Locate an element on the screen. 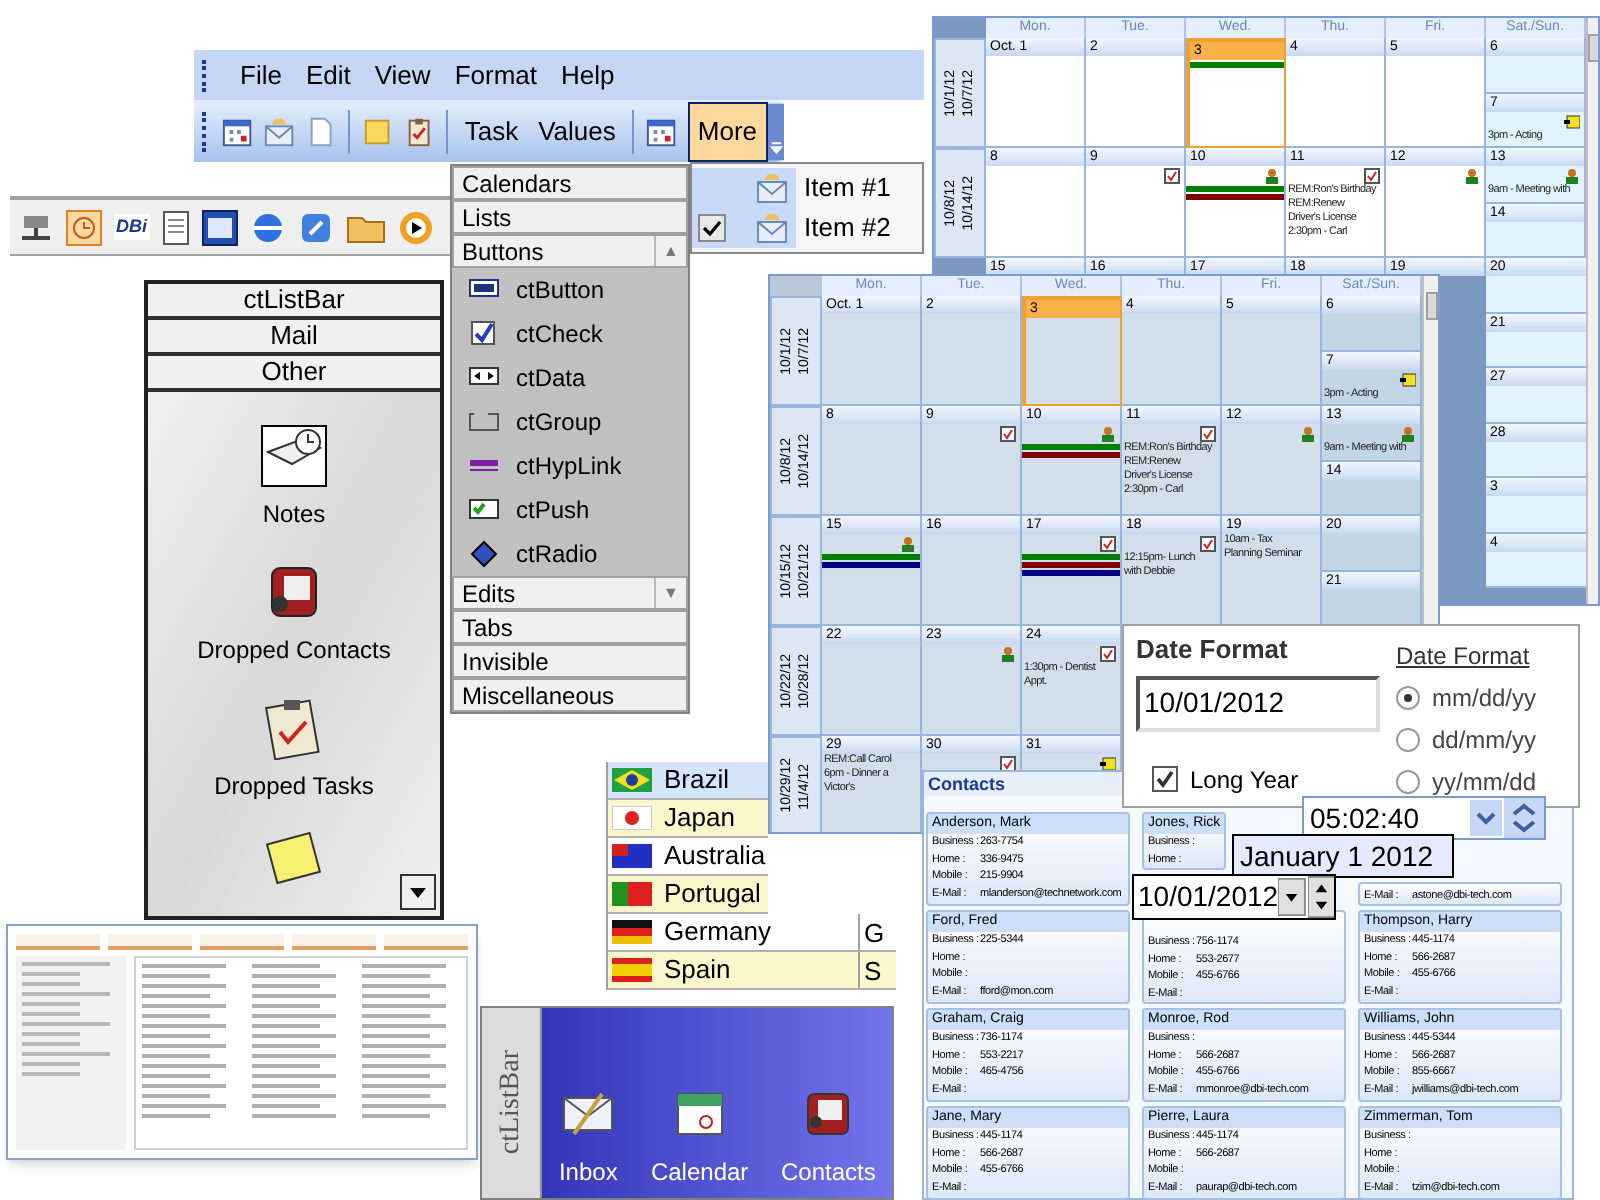  spin-arrows-icon is located at coordinates (1320, 897).